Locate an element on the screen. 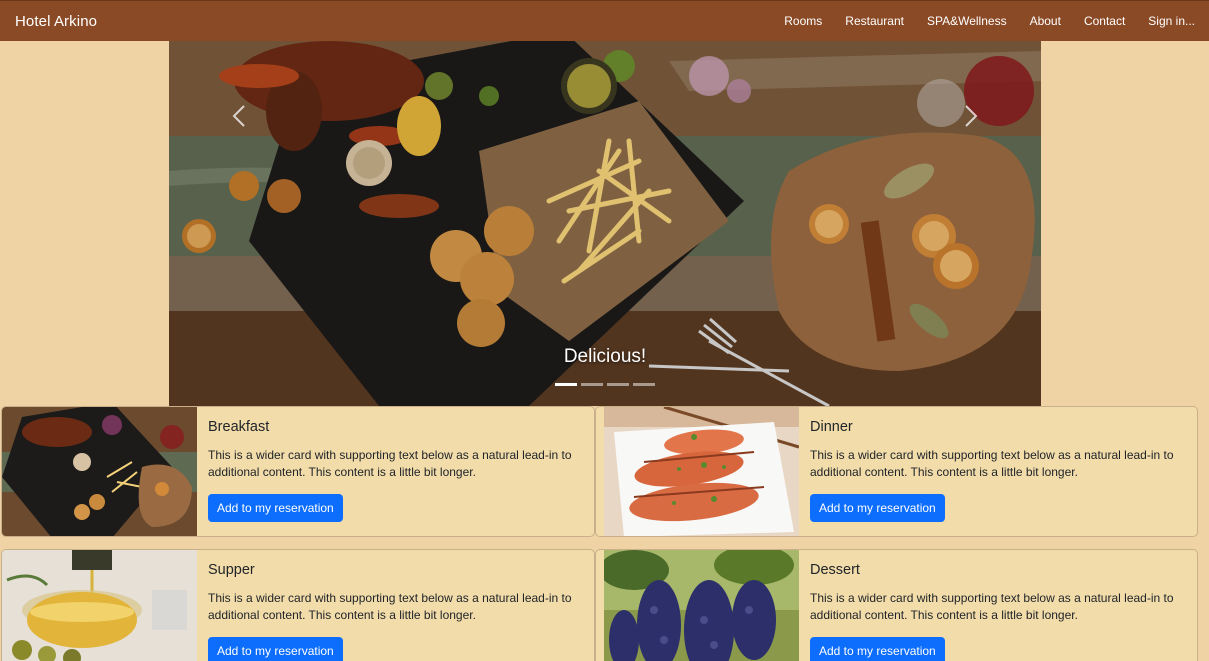  chevron-left-icon is located at coordinates (238, 116).